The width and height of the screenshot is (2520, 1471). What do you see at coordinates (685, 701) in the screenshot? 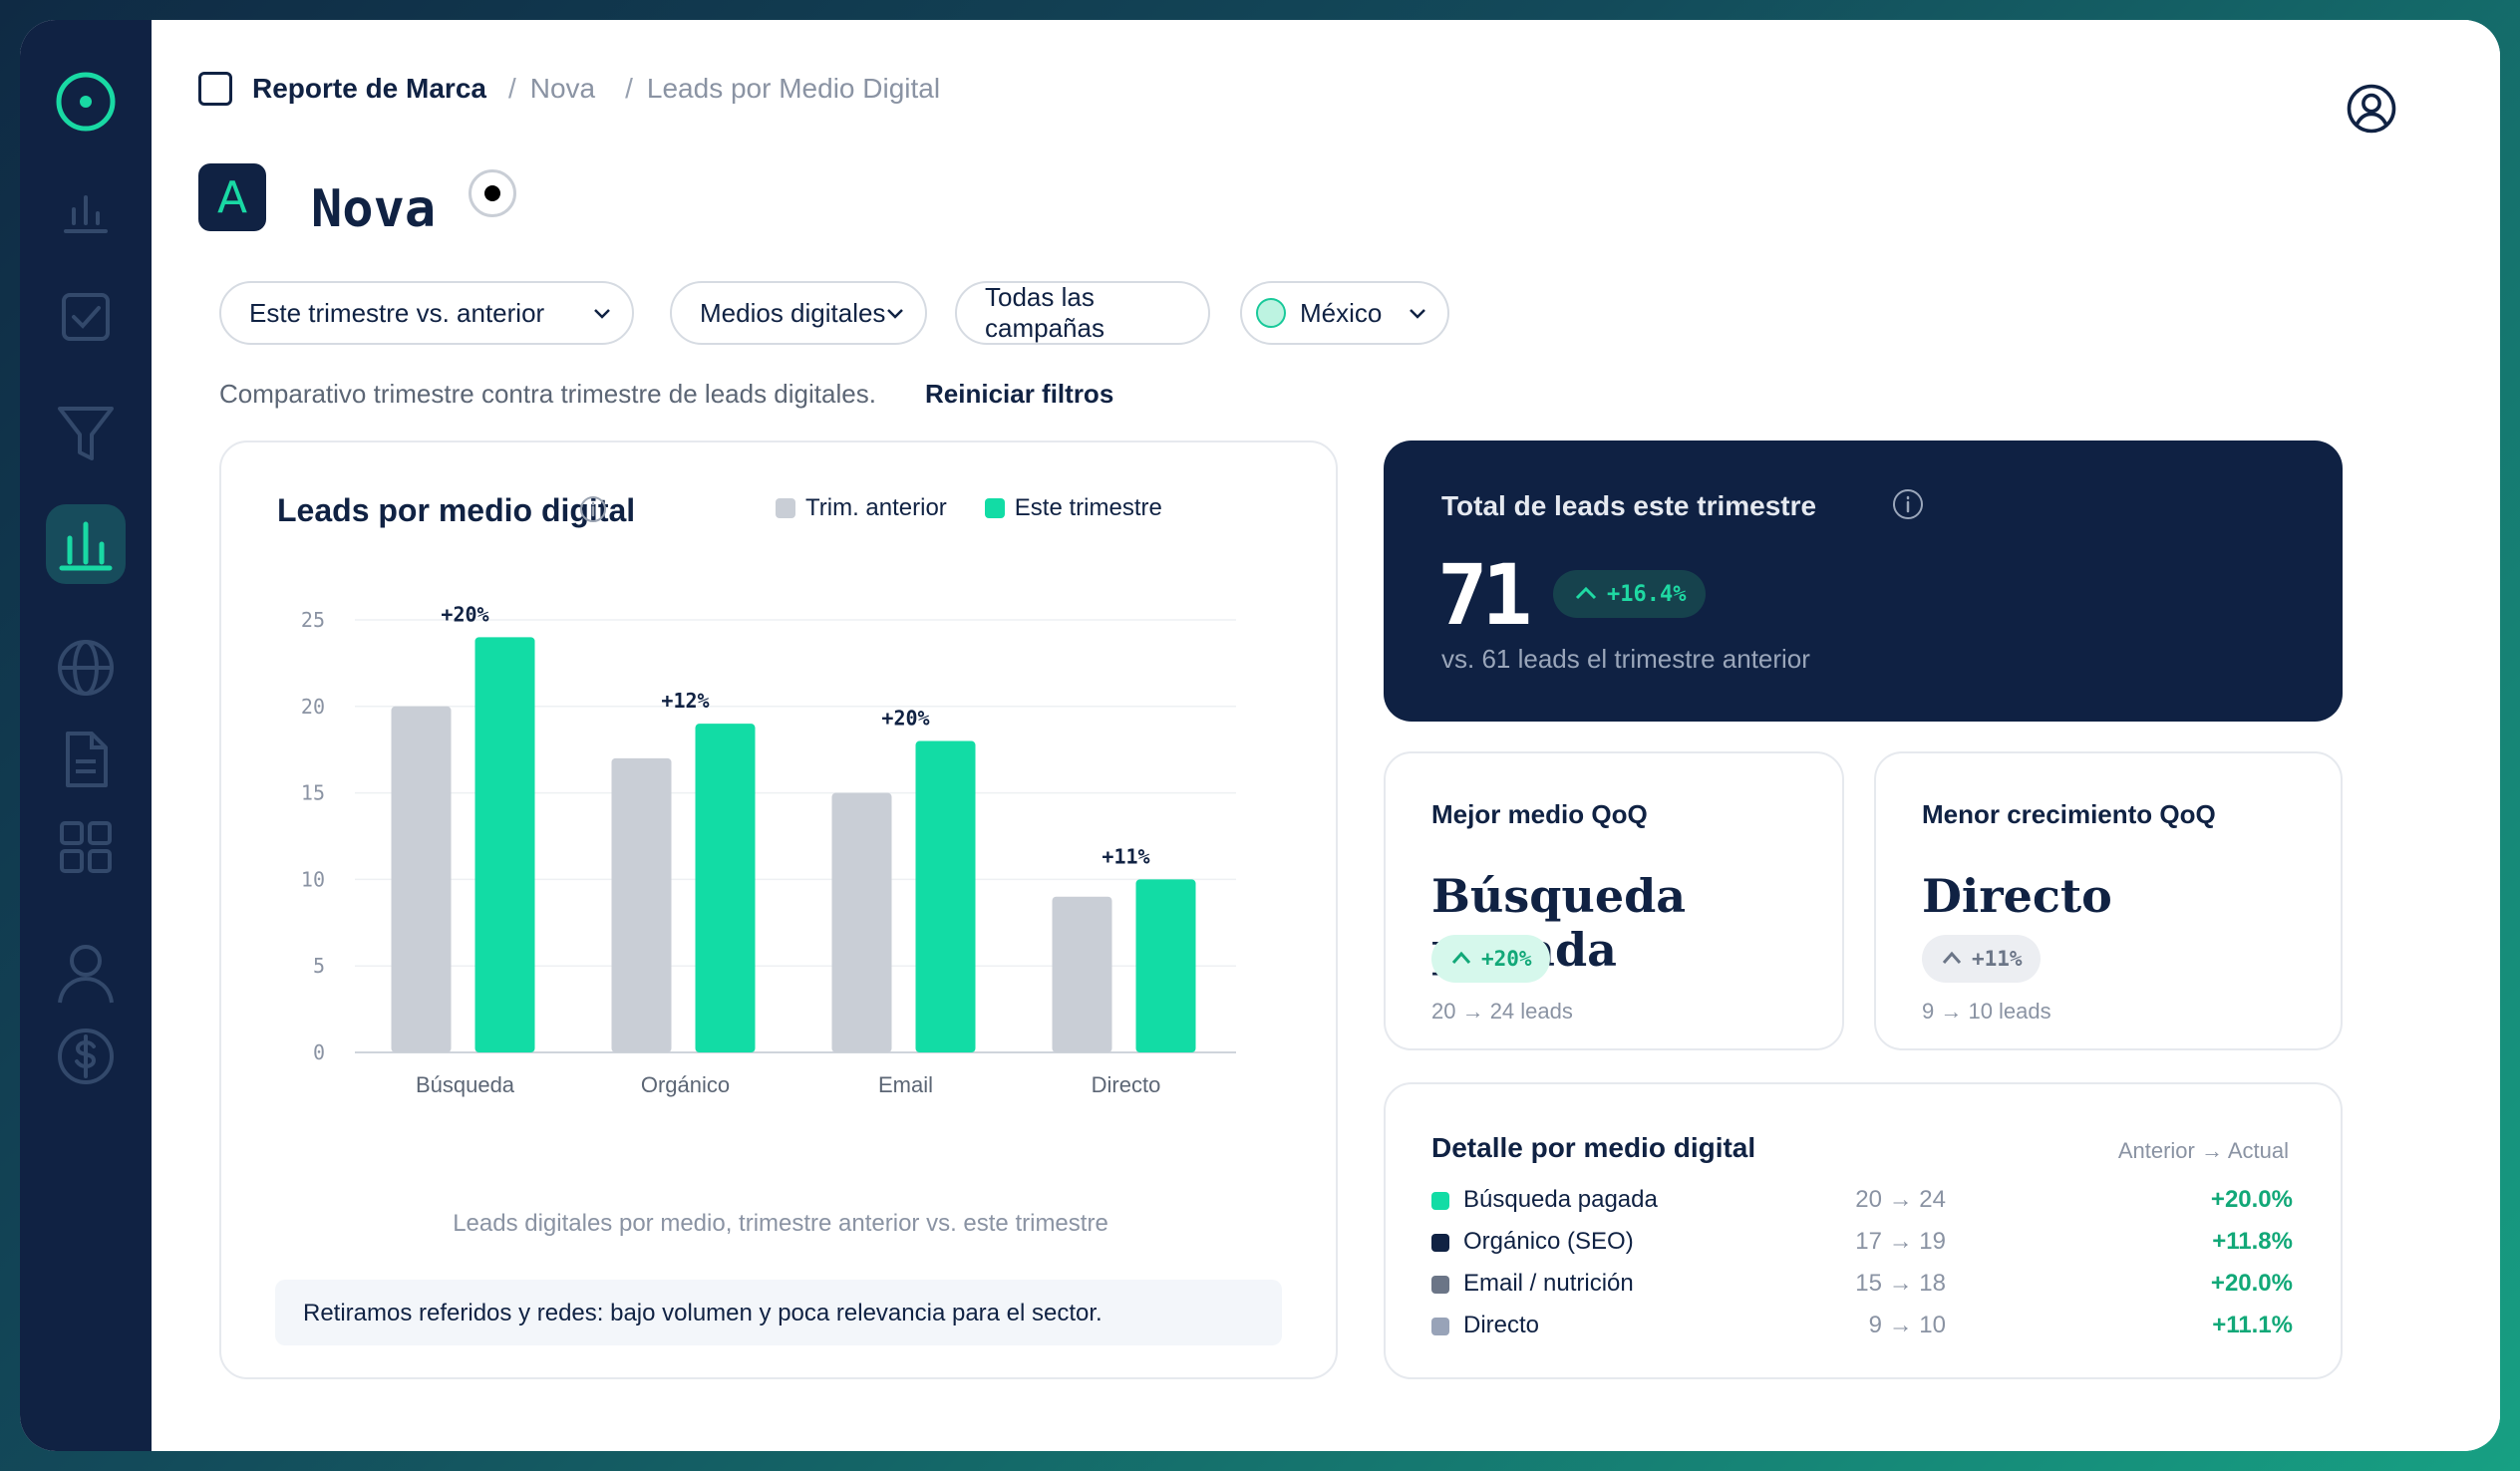
I see `bar-change-label: +12%` at bounding box center [685, 701].